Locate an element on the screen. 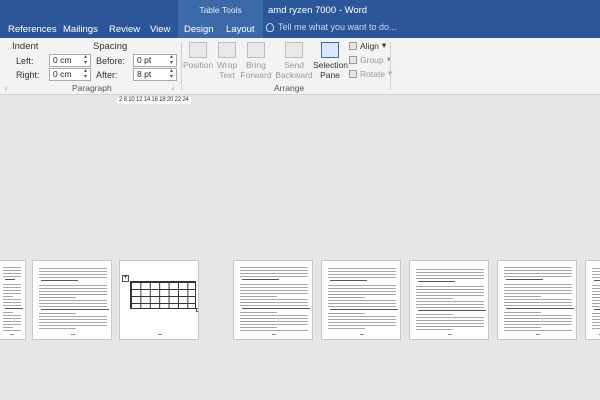 This screenshot has width=600, height=400. selection-pane-button: Selection Pane is located at coordinates (330, 61).